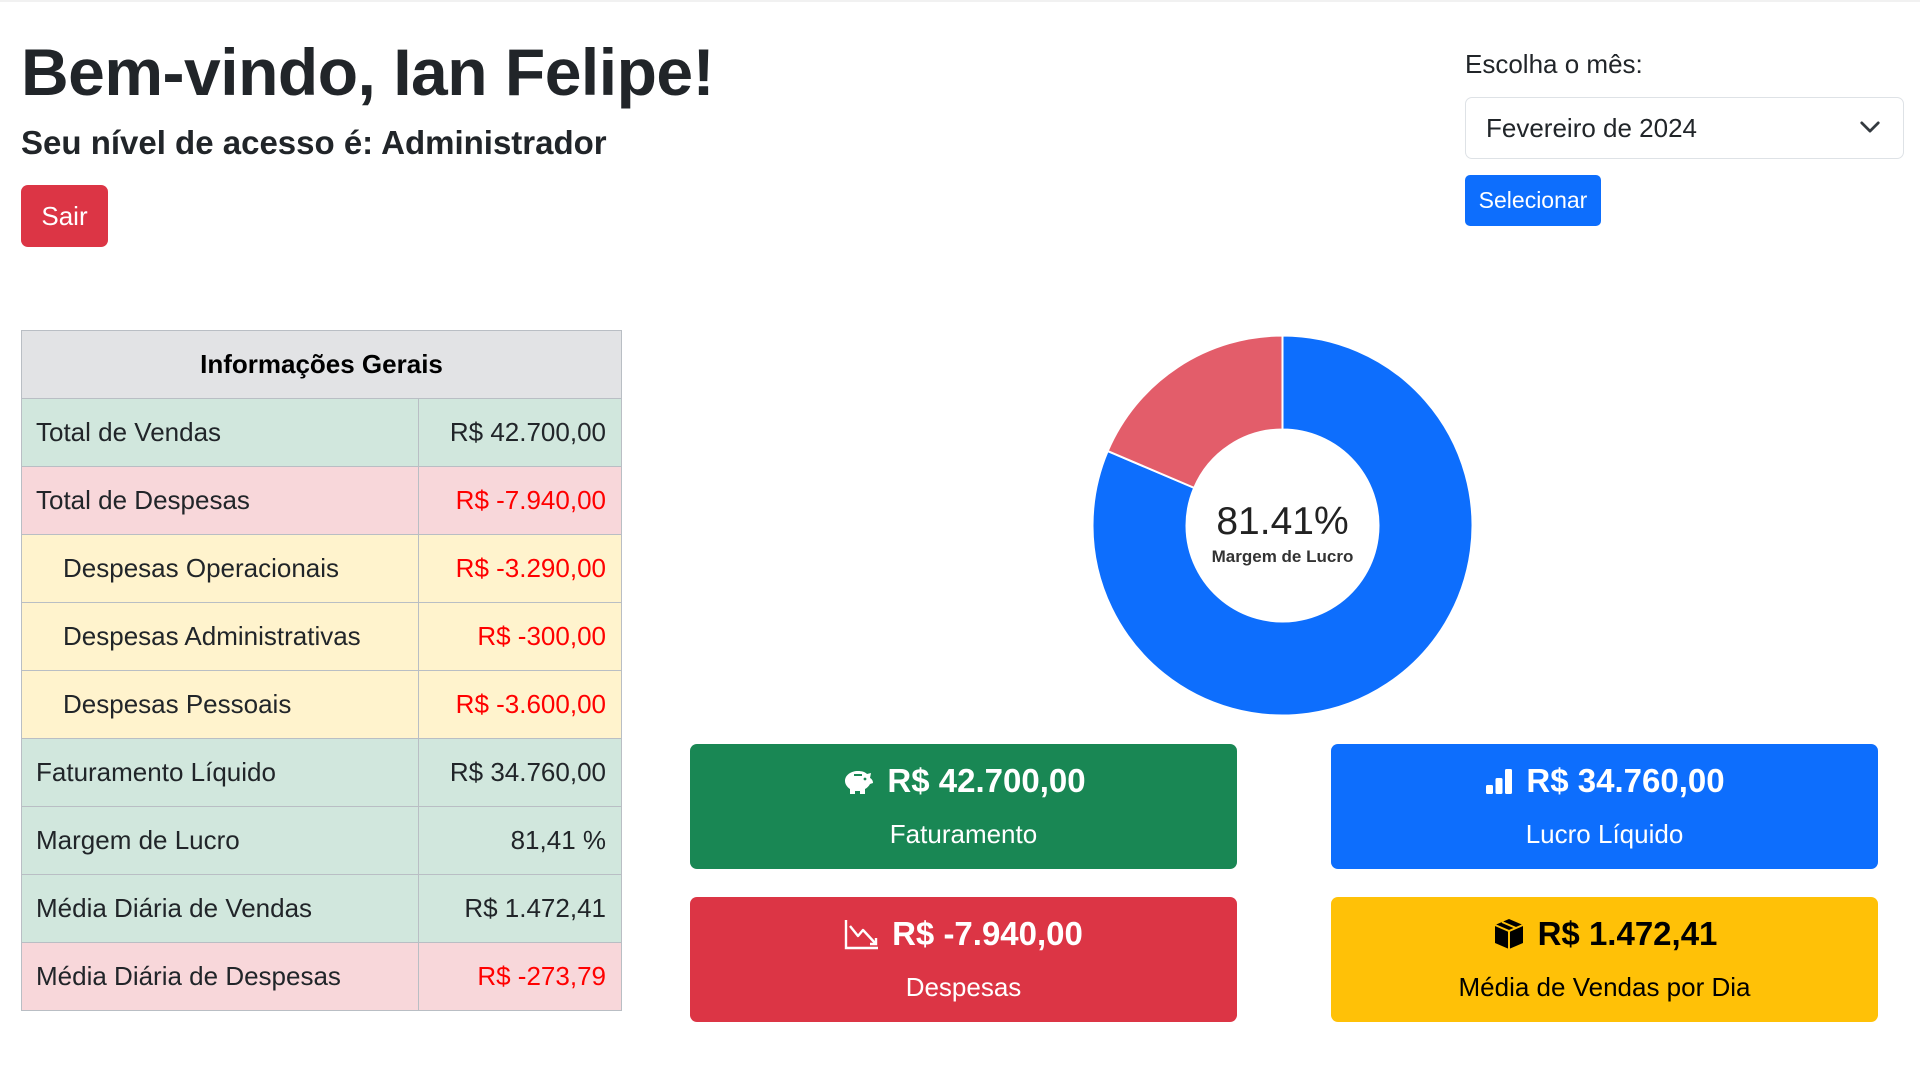  I want to click on table-row: Média Diária de Despesas R$ -273,79, so click(321, 976).